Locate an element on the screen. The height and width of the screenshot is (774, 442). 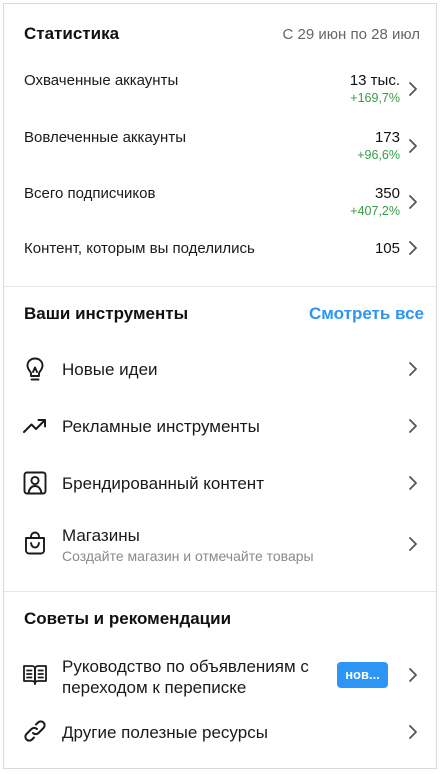
tool-label: Рекламные инструменты is located at coordinates (161, 426).